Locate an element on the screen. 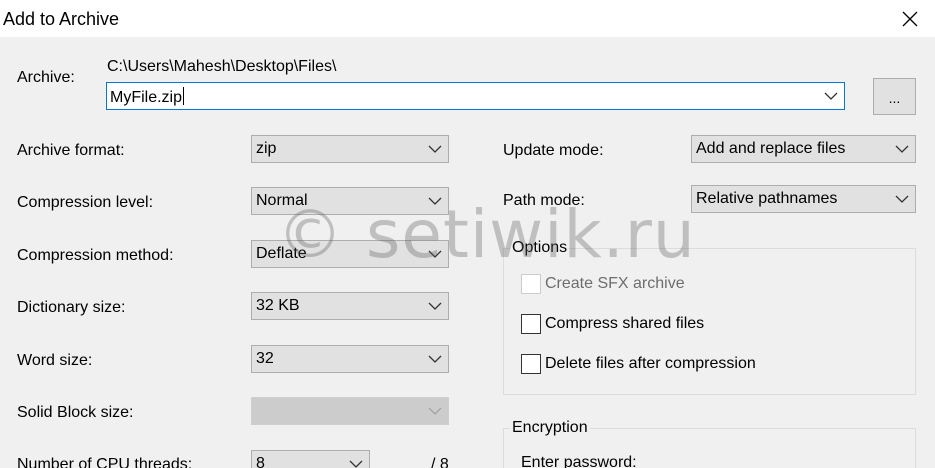 The width and height of the screenshot is (935, 468). compress-shared-files-checkbox: Compress shared files is located at coordinates (612, 324).